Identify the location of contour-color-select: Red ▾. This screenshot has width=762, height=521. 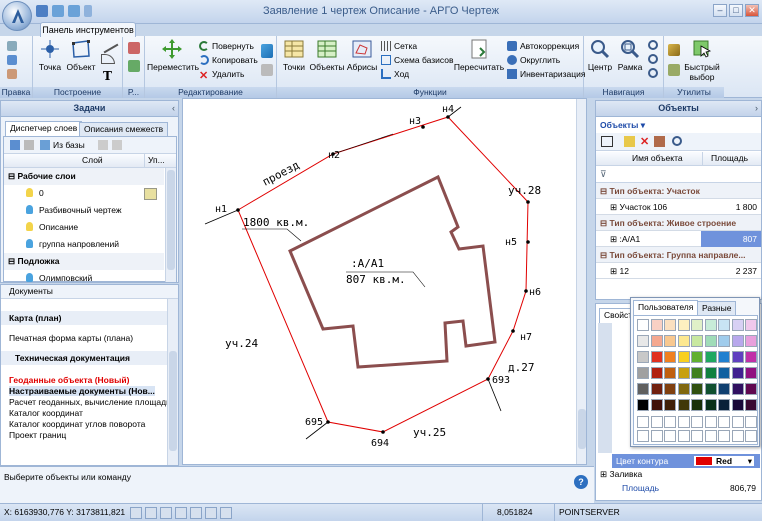
(724, 461).